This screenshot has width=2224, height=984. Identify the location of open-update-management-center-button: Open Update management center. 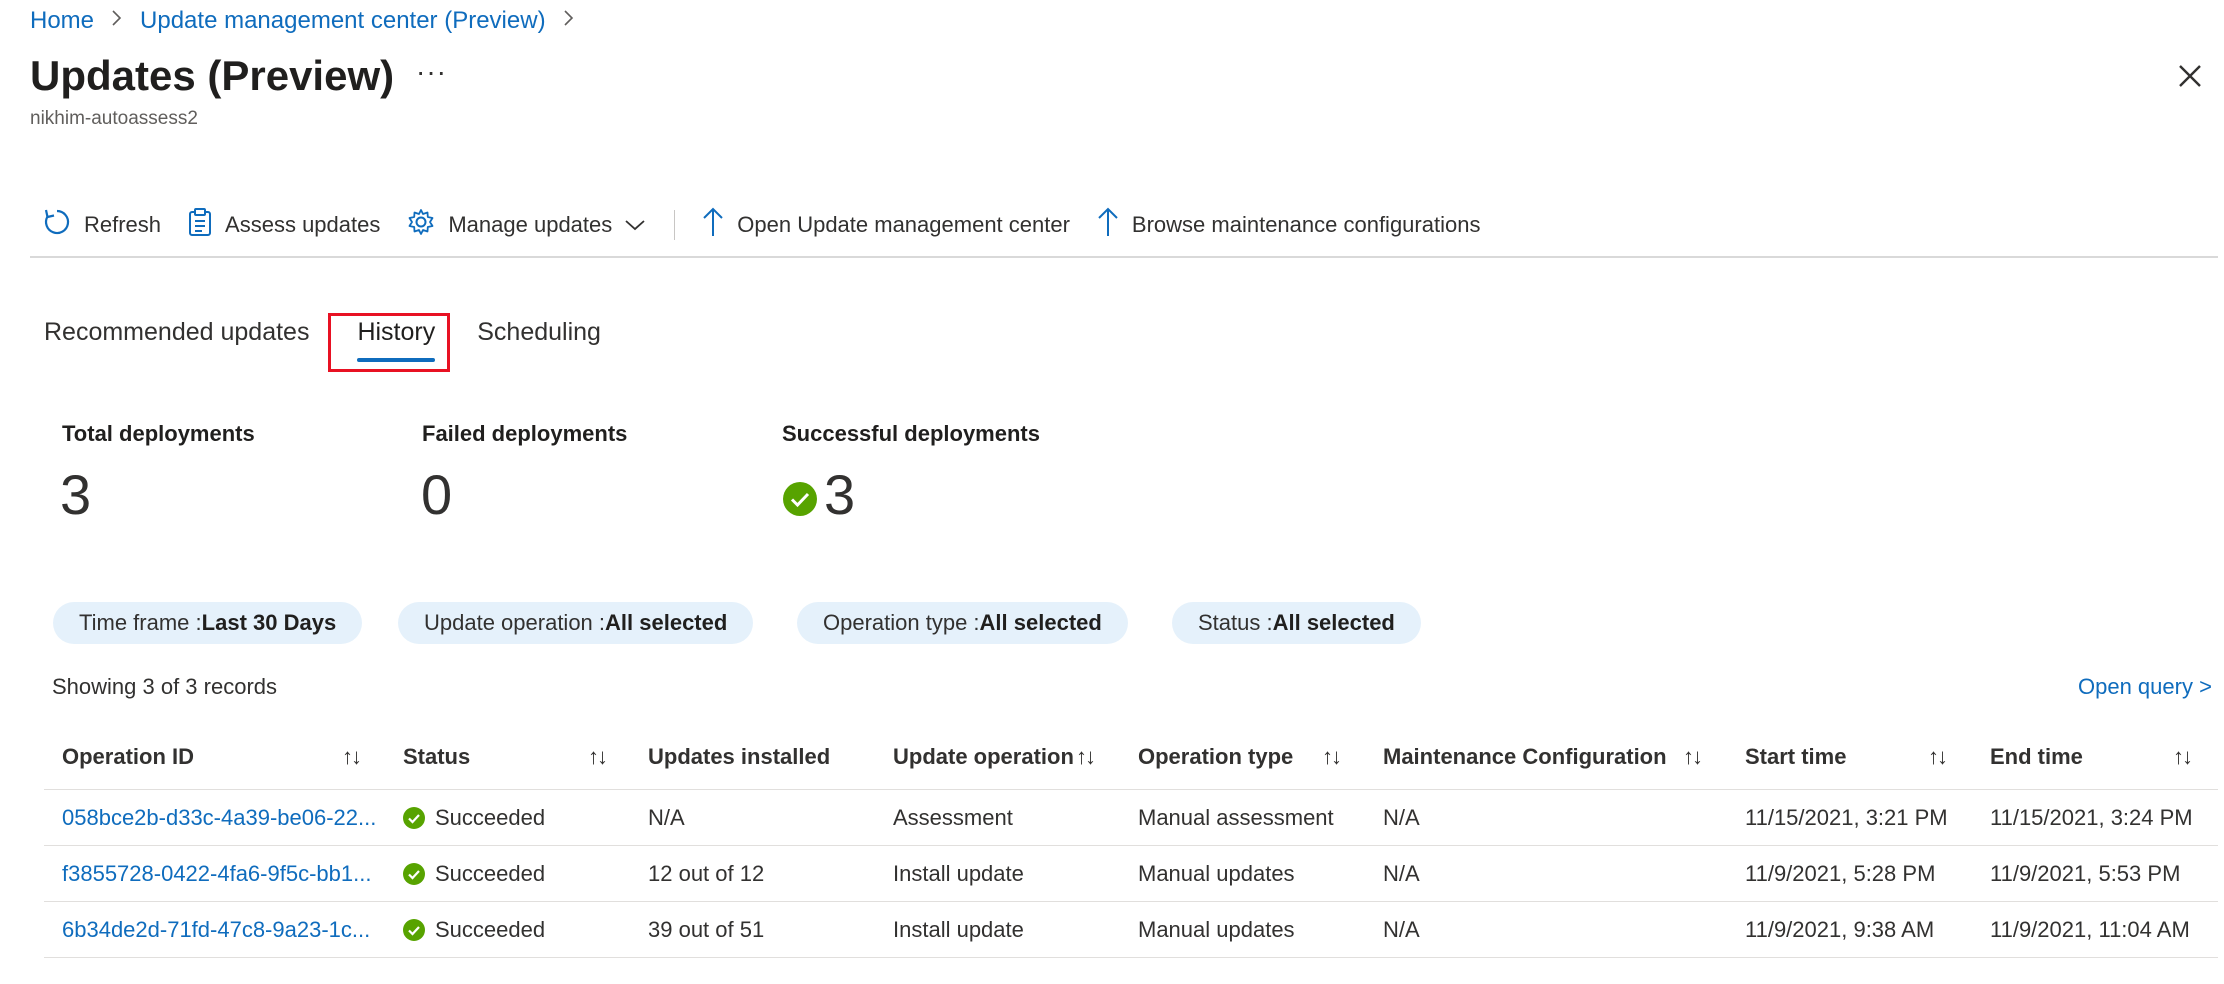
(886, 225).